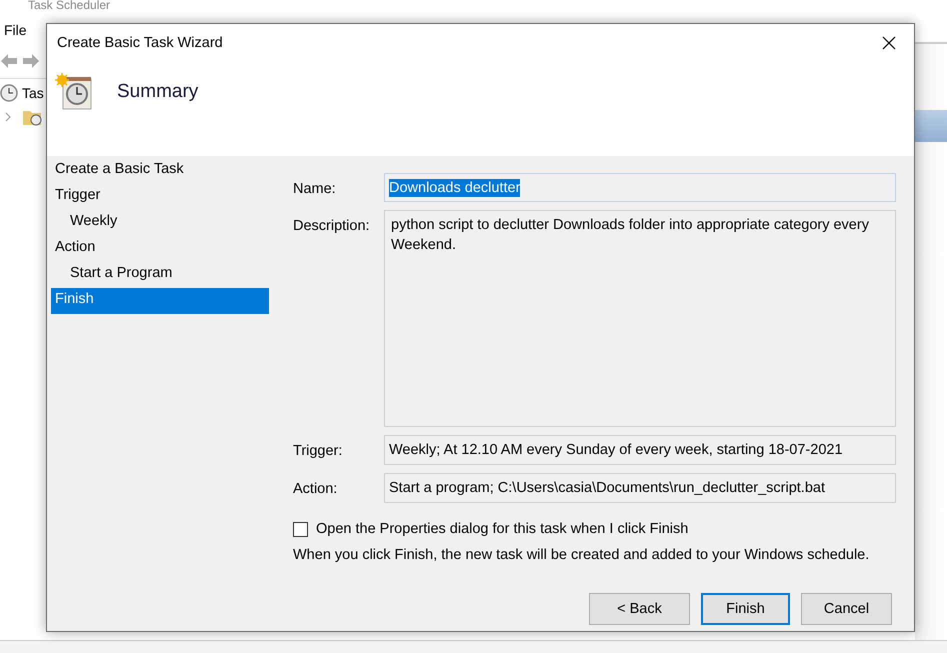  What do you see at coordinates (160, 223) in the screenshot?
I see `wizard-step: Weekly` at bounding box center [160, 223].